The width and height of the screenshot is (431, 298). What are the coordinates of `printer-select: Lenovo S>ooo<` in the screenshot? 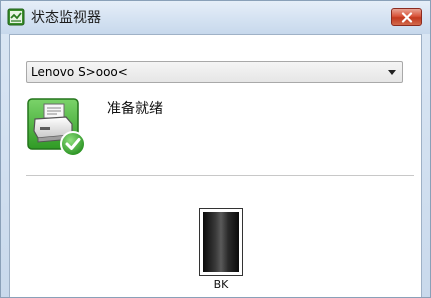 It's located at (214, 72).